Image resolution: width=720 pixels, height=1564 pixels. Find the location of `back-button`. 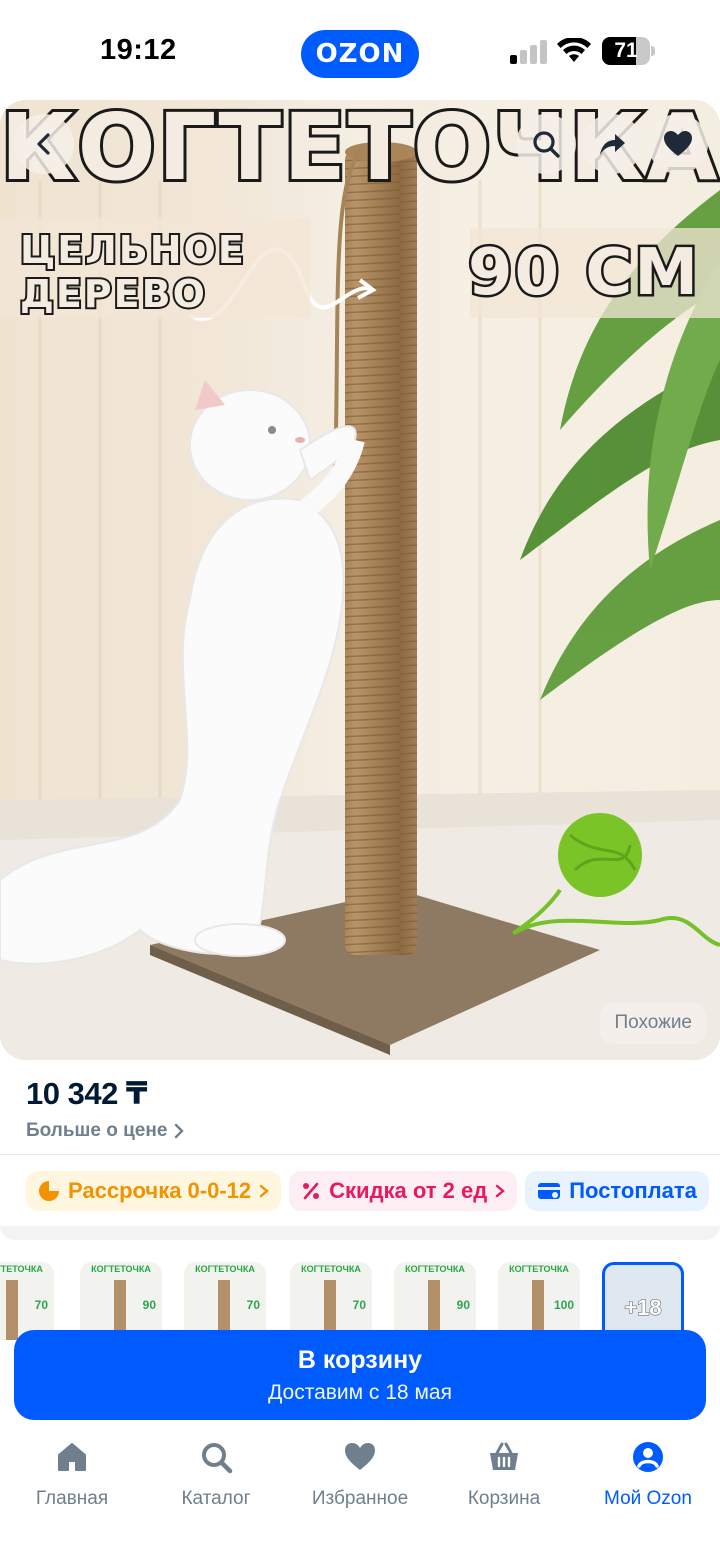

back-button is located at coordinates (44, 144).